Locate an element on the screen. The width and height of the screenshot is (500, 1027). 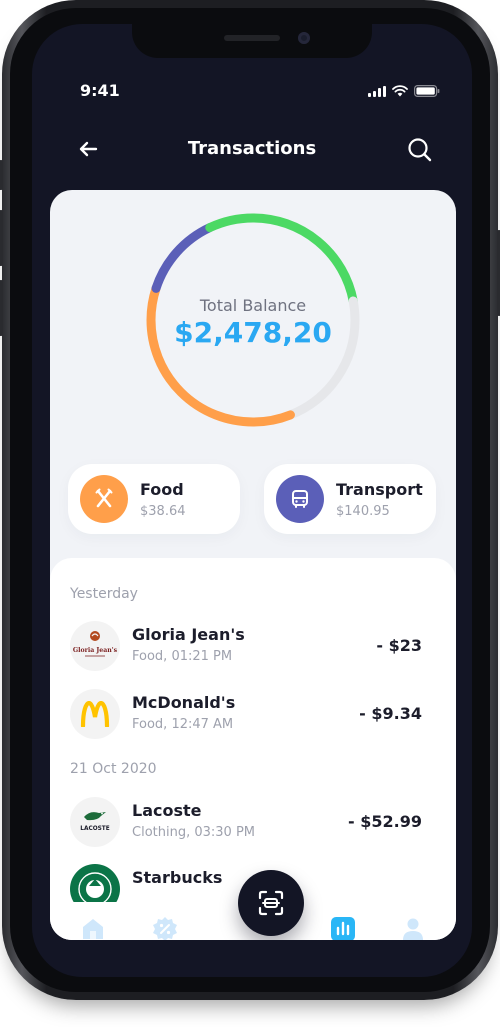
speaker is located at coordinates (252, 38).